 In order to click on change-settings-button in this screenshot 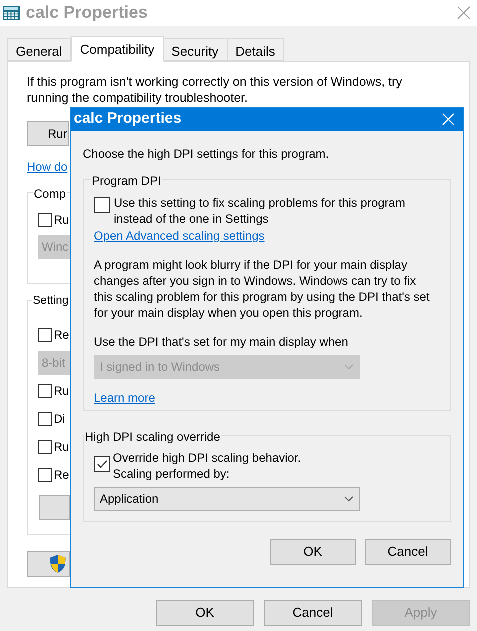, I will do `click(48, 564)`.